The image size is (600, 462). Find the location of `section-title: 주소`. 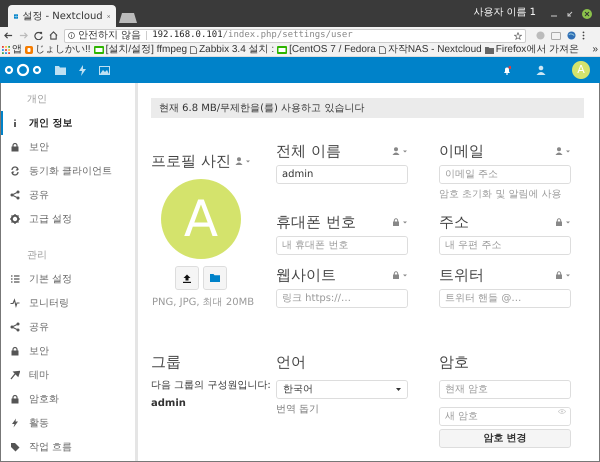

section-title: 주소 is located at coordinates (454, 222).